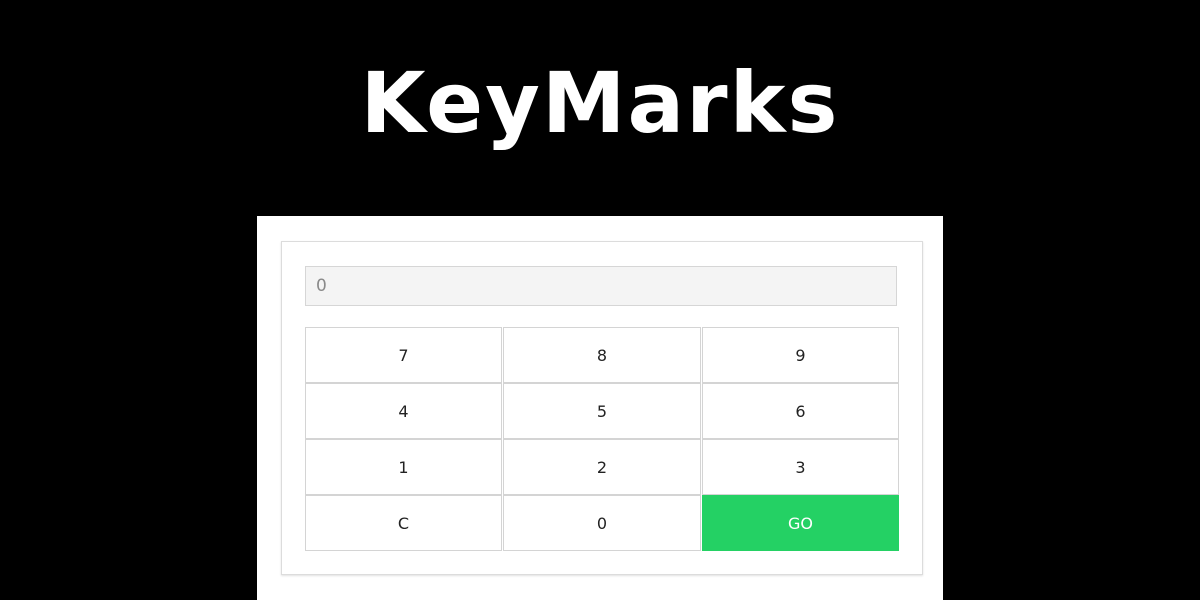 The height and width of the screenshot is (600, 1200). What do you see at coordinates (602, 467) in the screenshot?
I see `key-2: 2` at bounding box center [602, 467].